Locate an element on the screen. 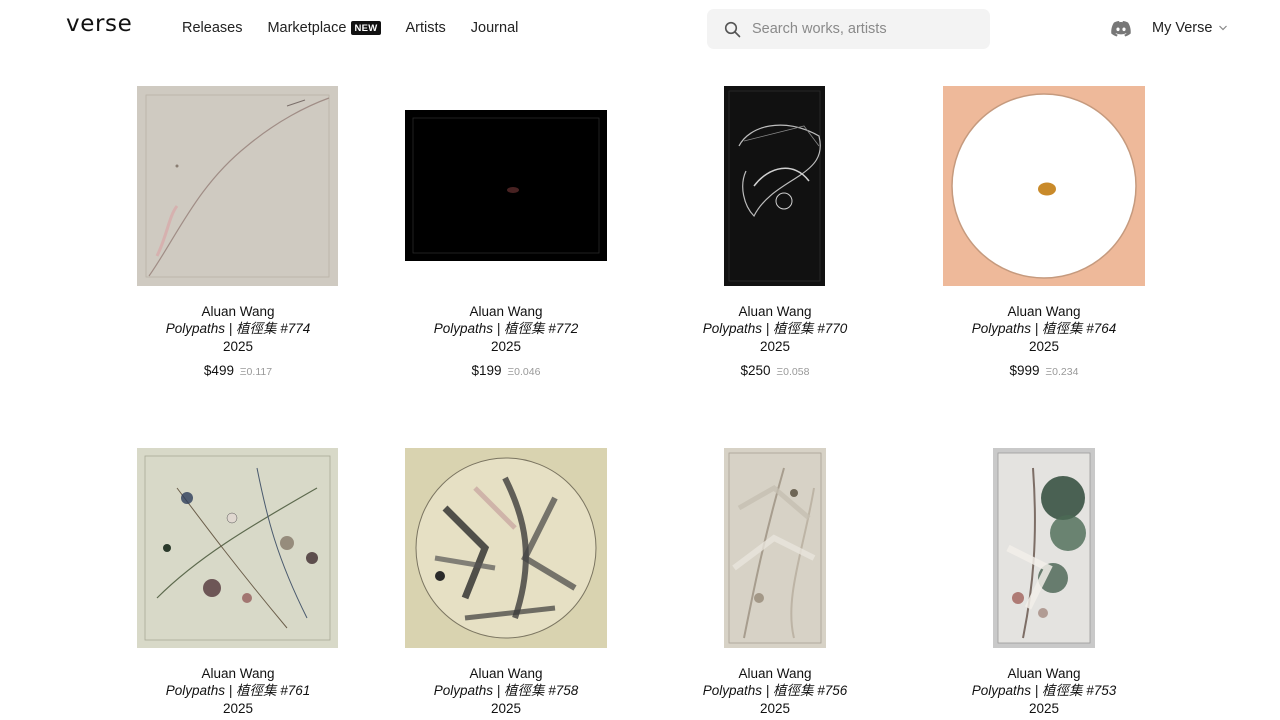 This screenshot has width=1280, height=720. price-eth: Ξ0.046 is located at coordinates (524, 372).